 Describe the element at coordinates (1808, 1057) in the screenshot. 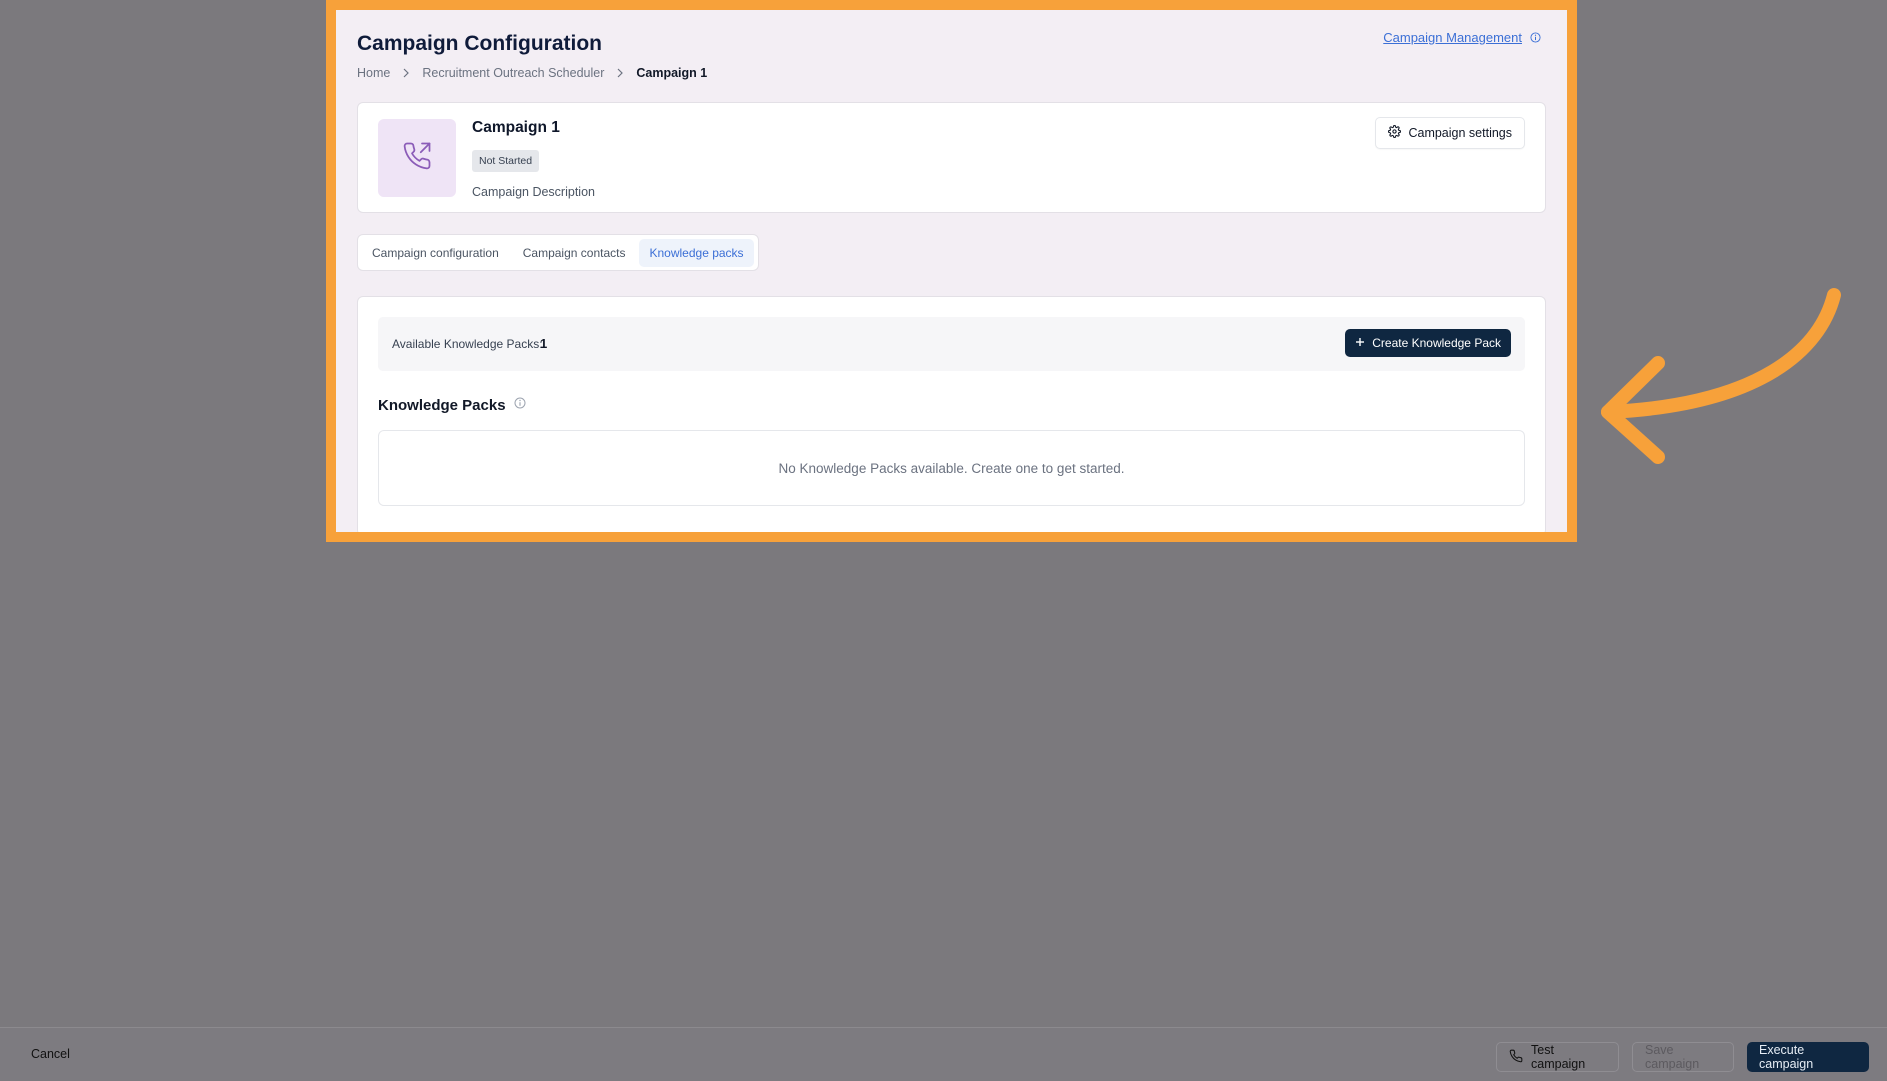

I see `execute-campaign-button: Execute campaign` at that location.